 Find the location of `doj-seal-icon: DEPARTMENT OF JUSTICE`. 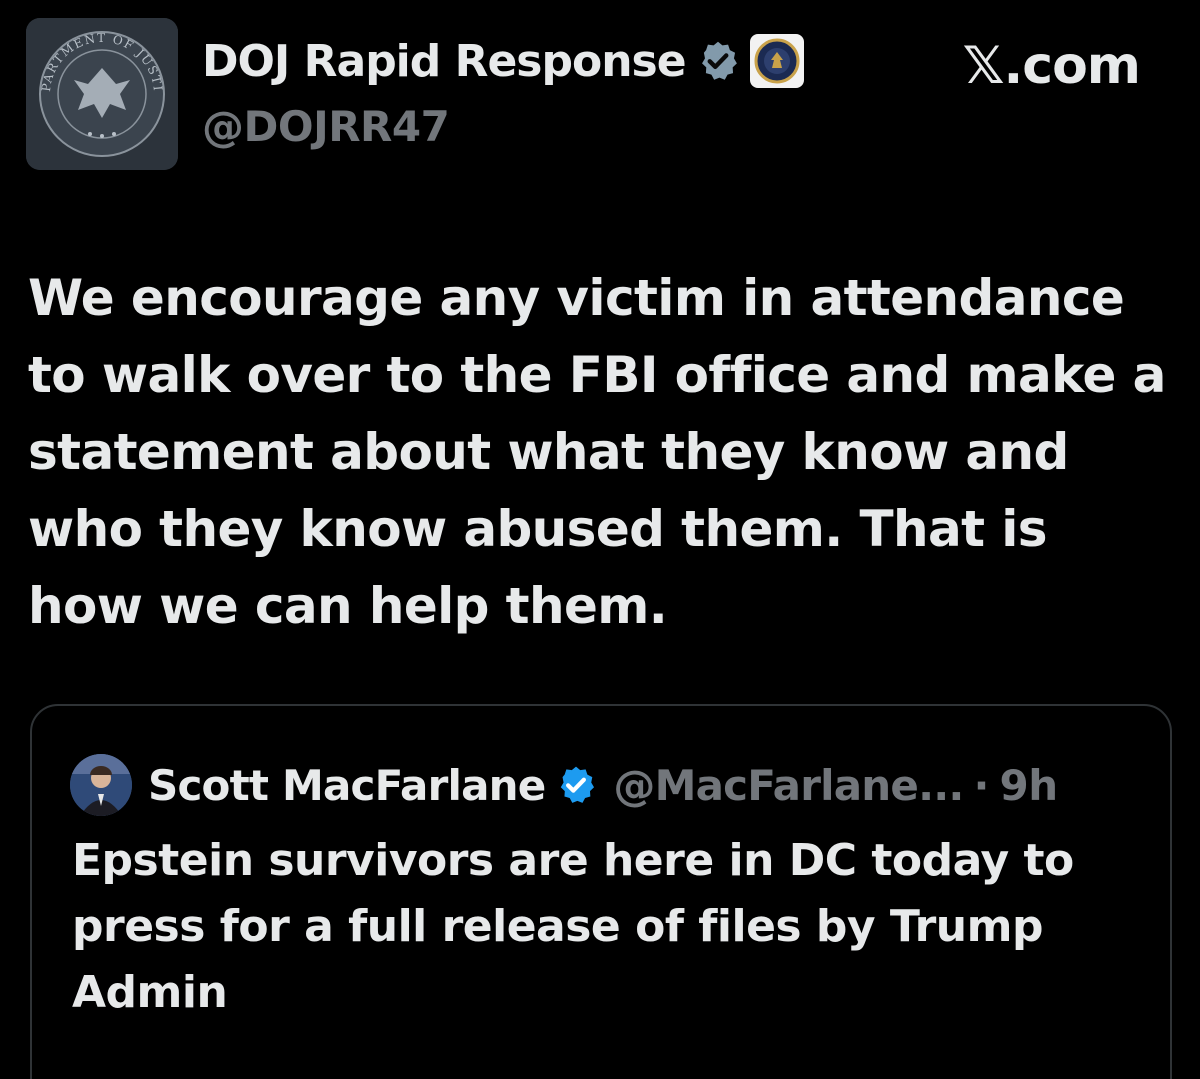

doj-seal-icon: DEPARTMENT OF JUSTICE is located at coordinates (102, 94).